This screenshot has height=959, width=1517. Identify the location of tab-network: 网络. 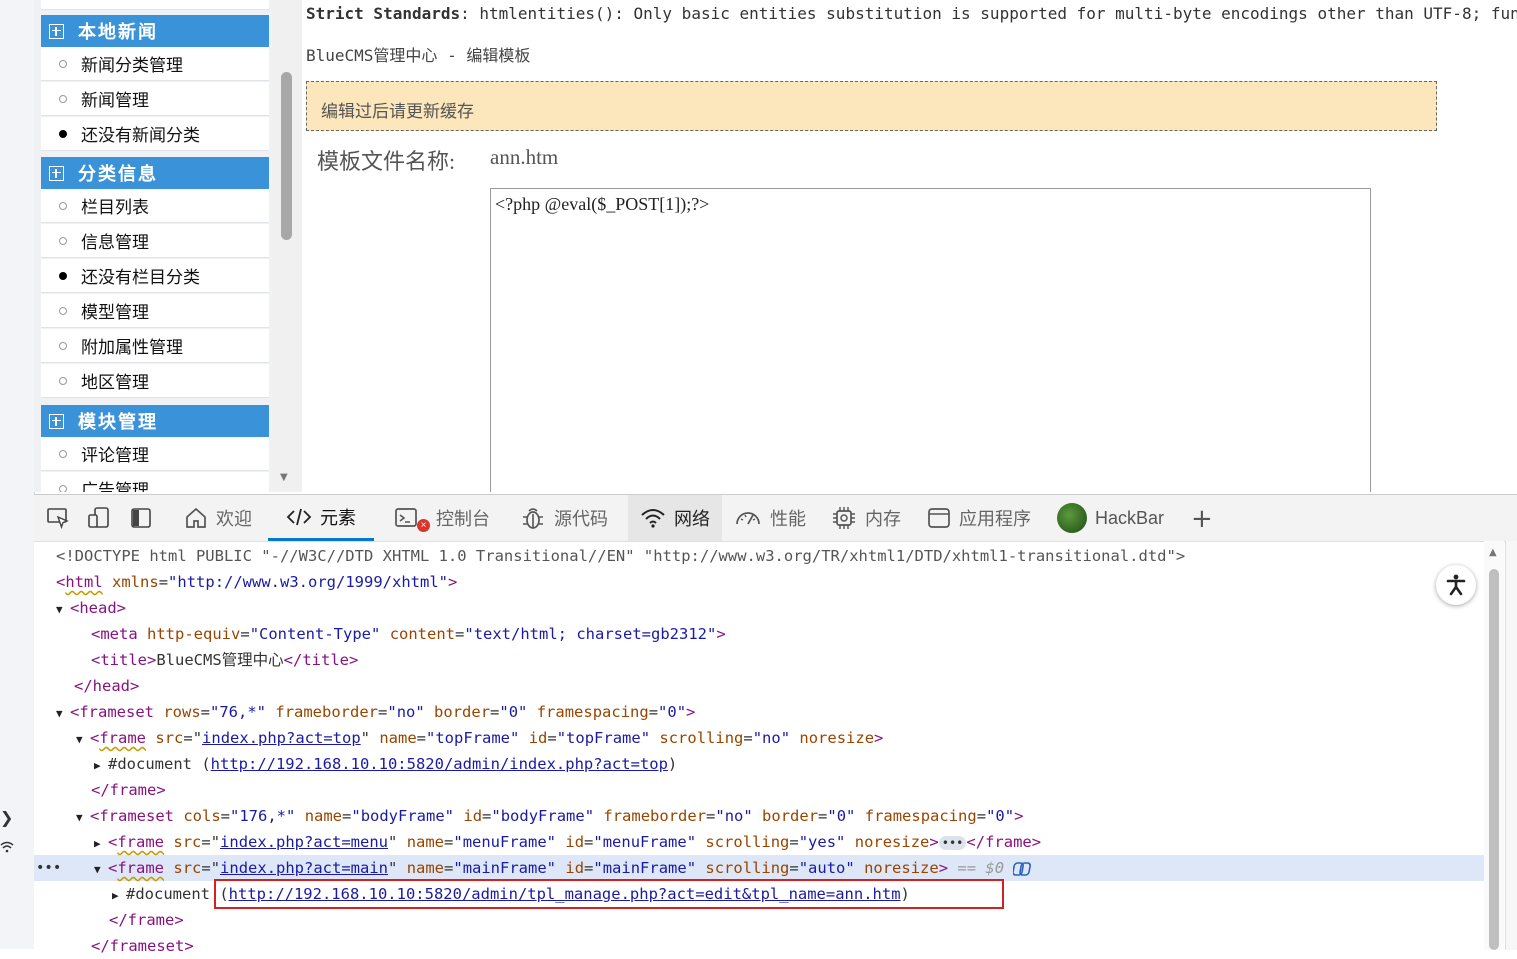
(675, 518).